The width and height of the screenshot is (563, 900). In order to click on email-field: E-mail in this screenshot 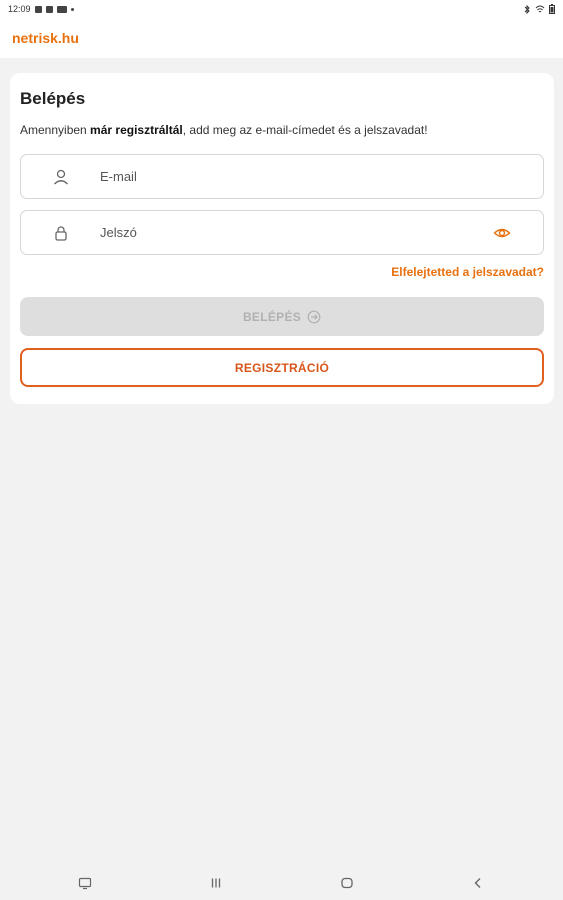, I will do `click(282, 176)`.